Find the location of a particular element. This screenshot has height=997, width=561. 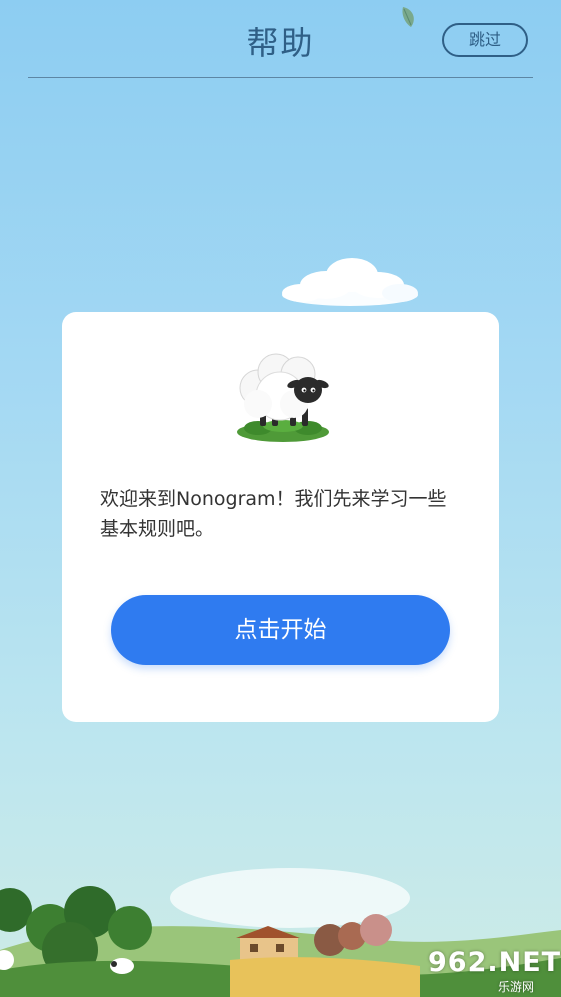

start-button: 点击开始 is located at coordinates (280, 630).